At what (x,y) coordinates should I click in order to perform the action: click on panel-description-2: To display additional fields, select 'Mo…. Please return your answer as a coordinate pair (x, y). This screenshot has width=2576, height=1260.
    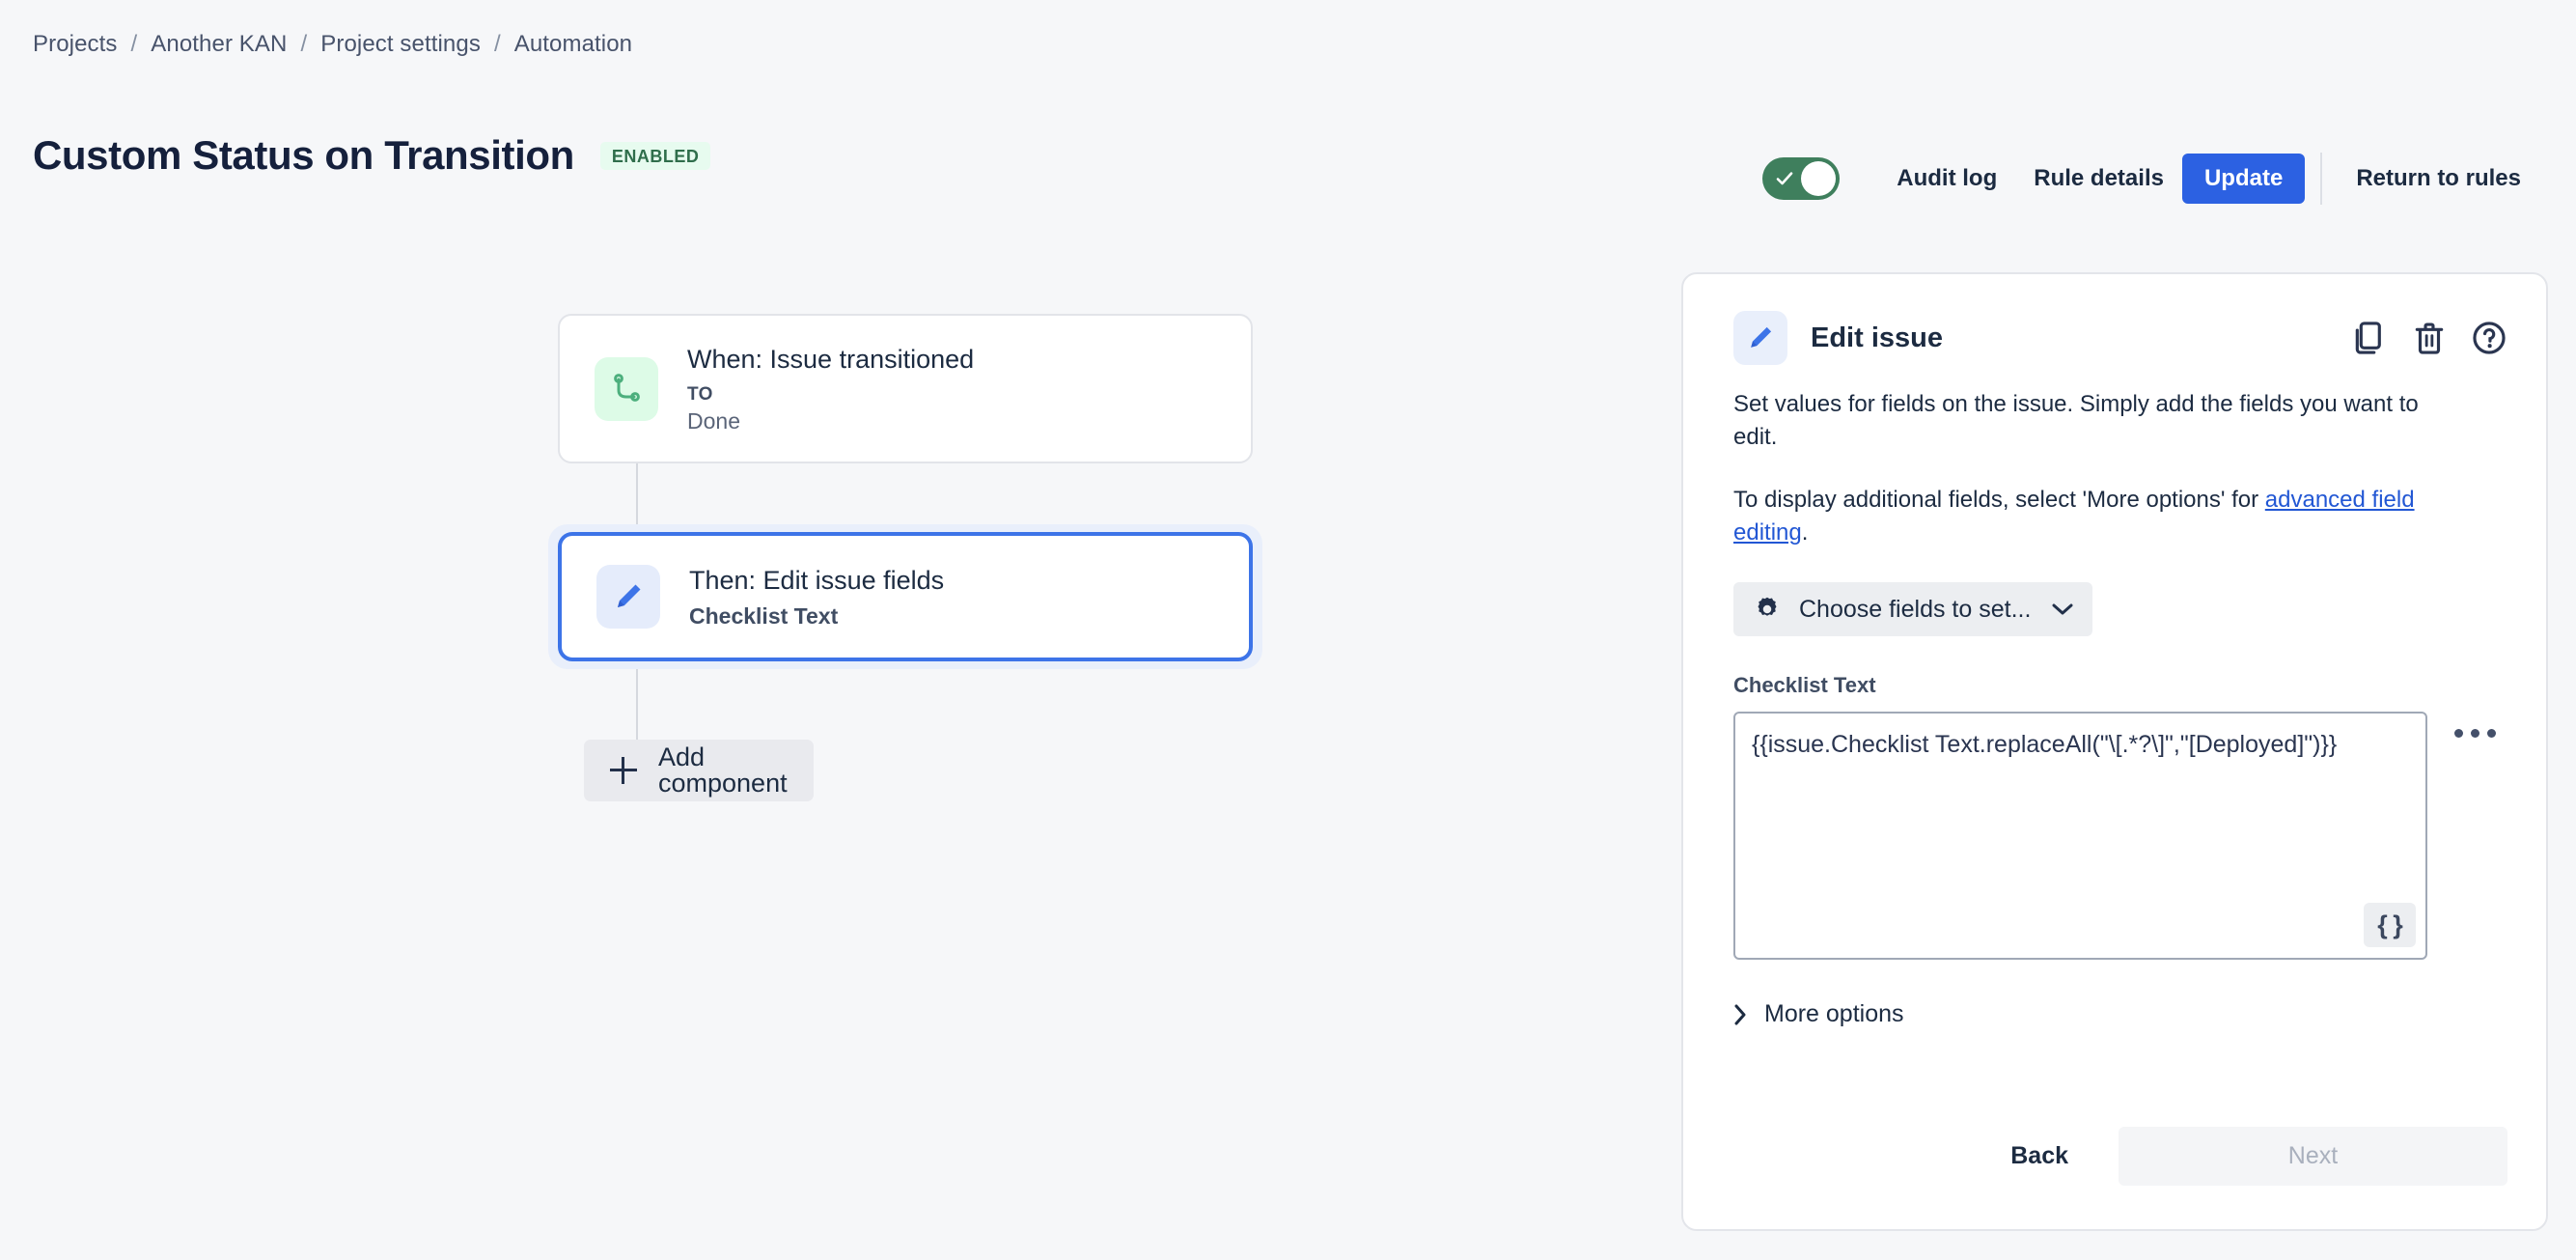
    Looking at the image, I should click on (2080, 517).